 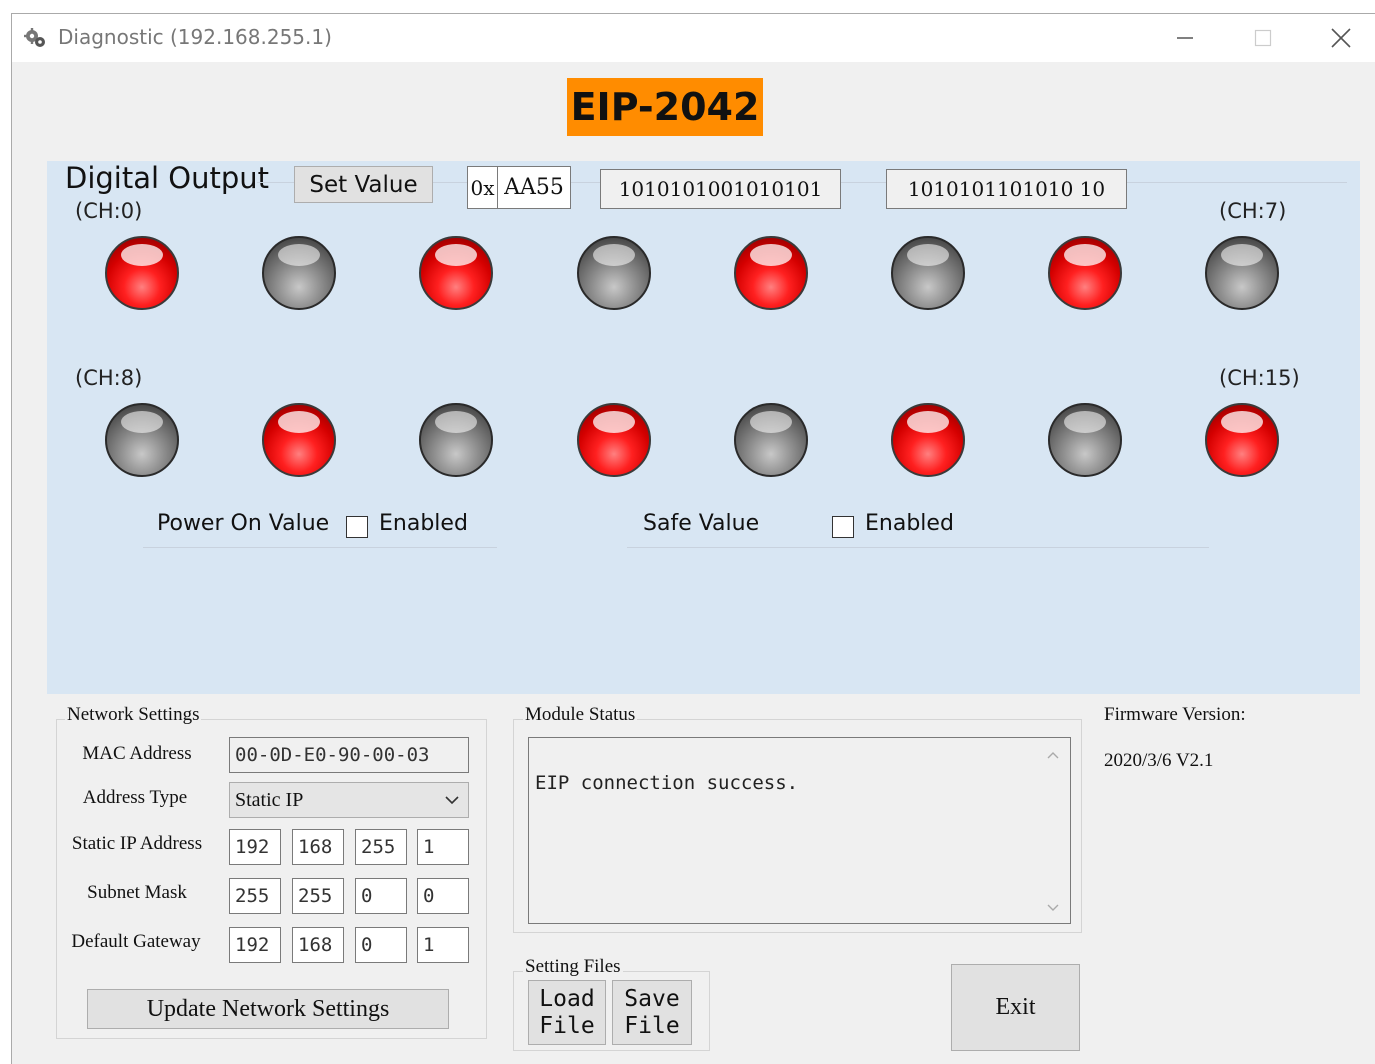 I want to click on gateway-octet-3: 0, so click(x=381, y=945).